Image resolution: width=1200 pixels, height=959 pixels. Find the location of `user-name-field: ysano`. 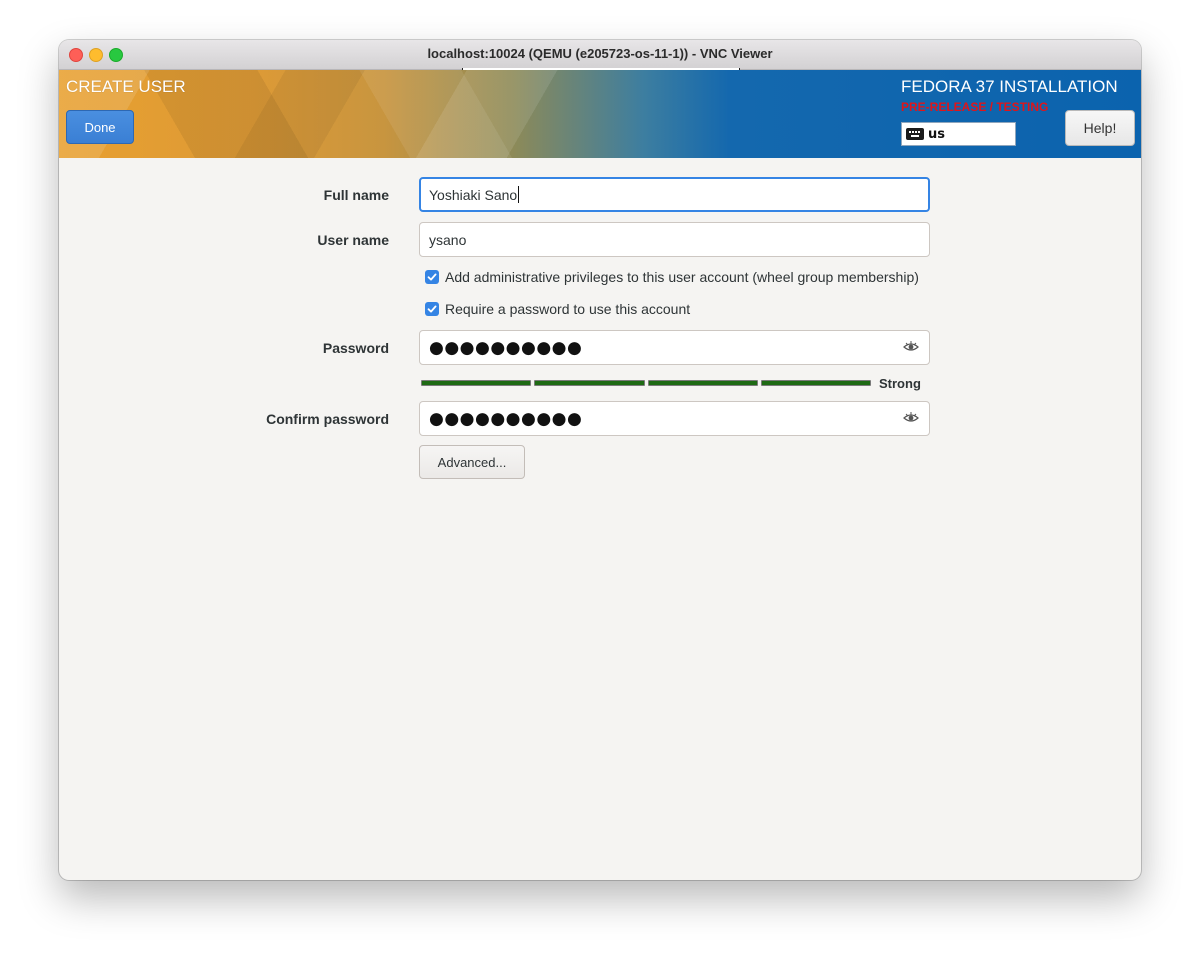

user-name-field: ysano is located at coordinates (674, 239).